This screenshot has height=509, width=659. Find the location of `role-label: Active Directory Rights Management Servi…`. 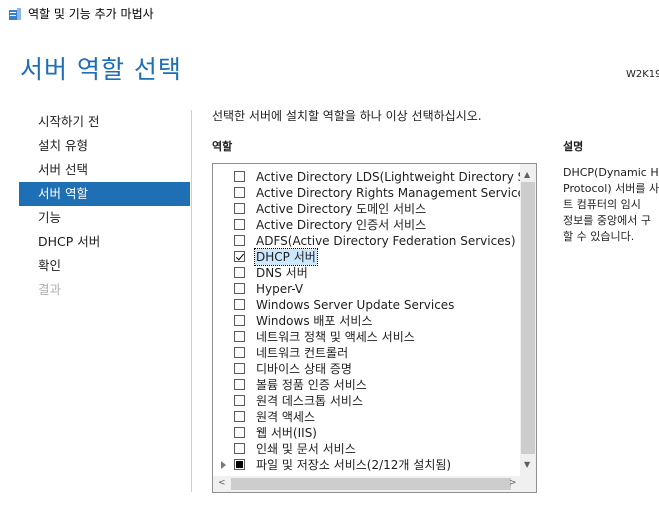

role-label: Active Directory Rights Management Servi… is located at coordinates (394, 193).